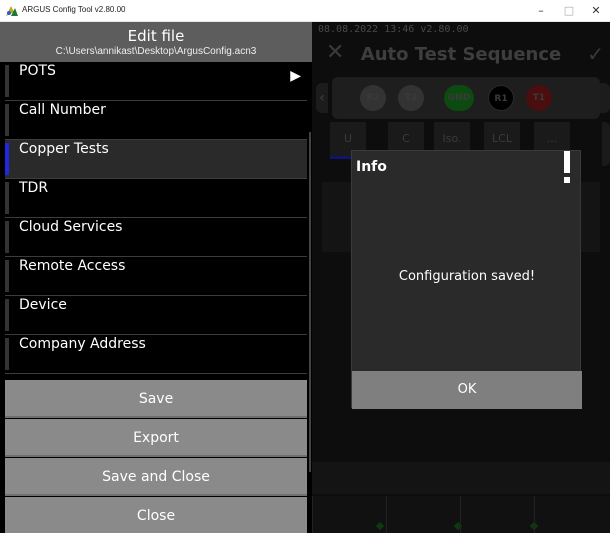  Describe the element at coordinates (156, 120) in the screenshot. I see `menu-item-call-number: Call Number` at that location.